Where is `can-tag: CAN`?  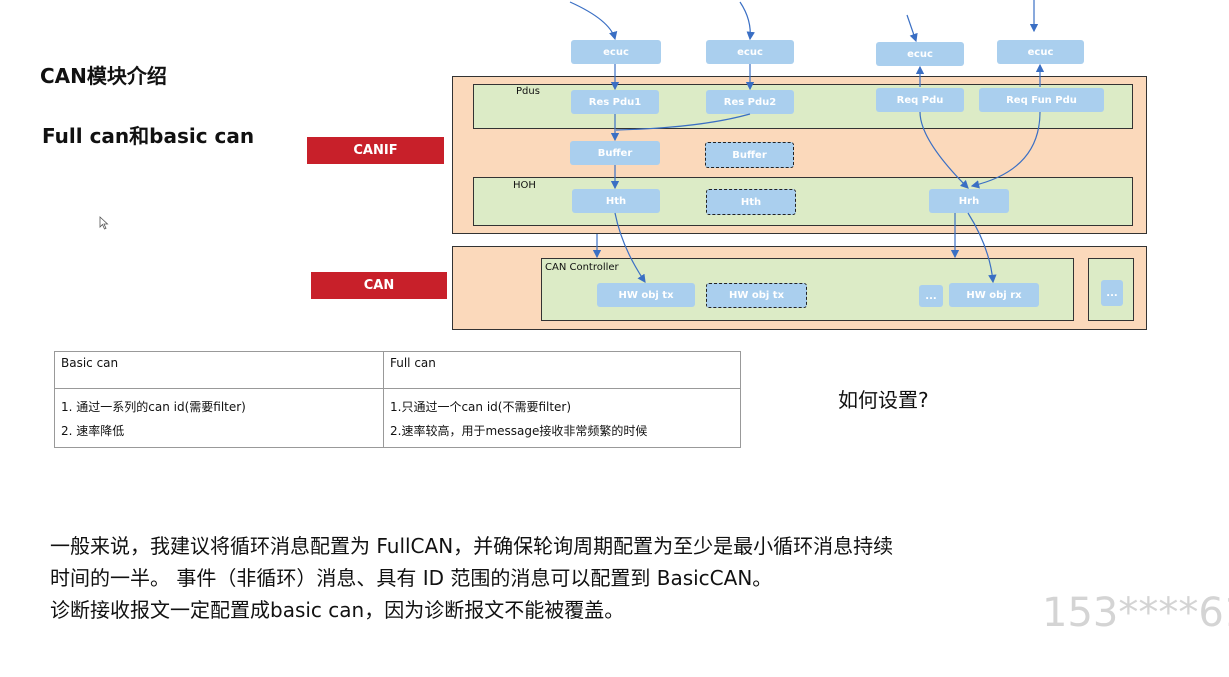
can-tag: CAN is located at coordinates (379, 285).